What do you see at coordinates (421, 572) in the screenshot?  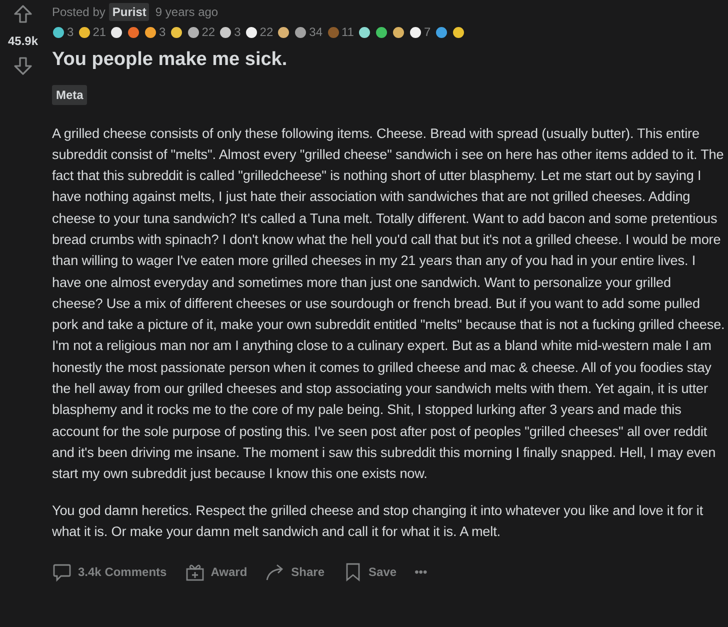 I see `more-options-button: •••` at bounding box center [421, 572].